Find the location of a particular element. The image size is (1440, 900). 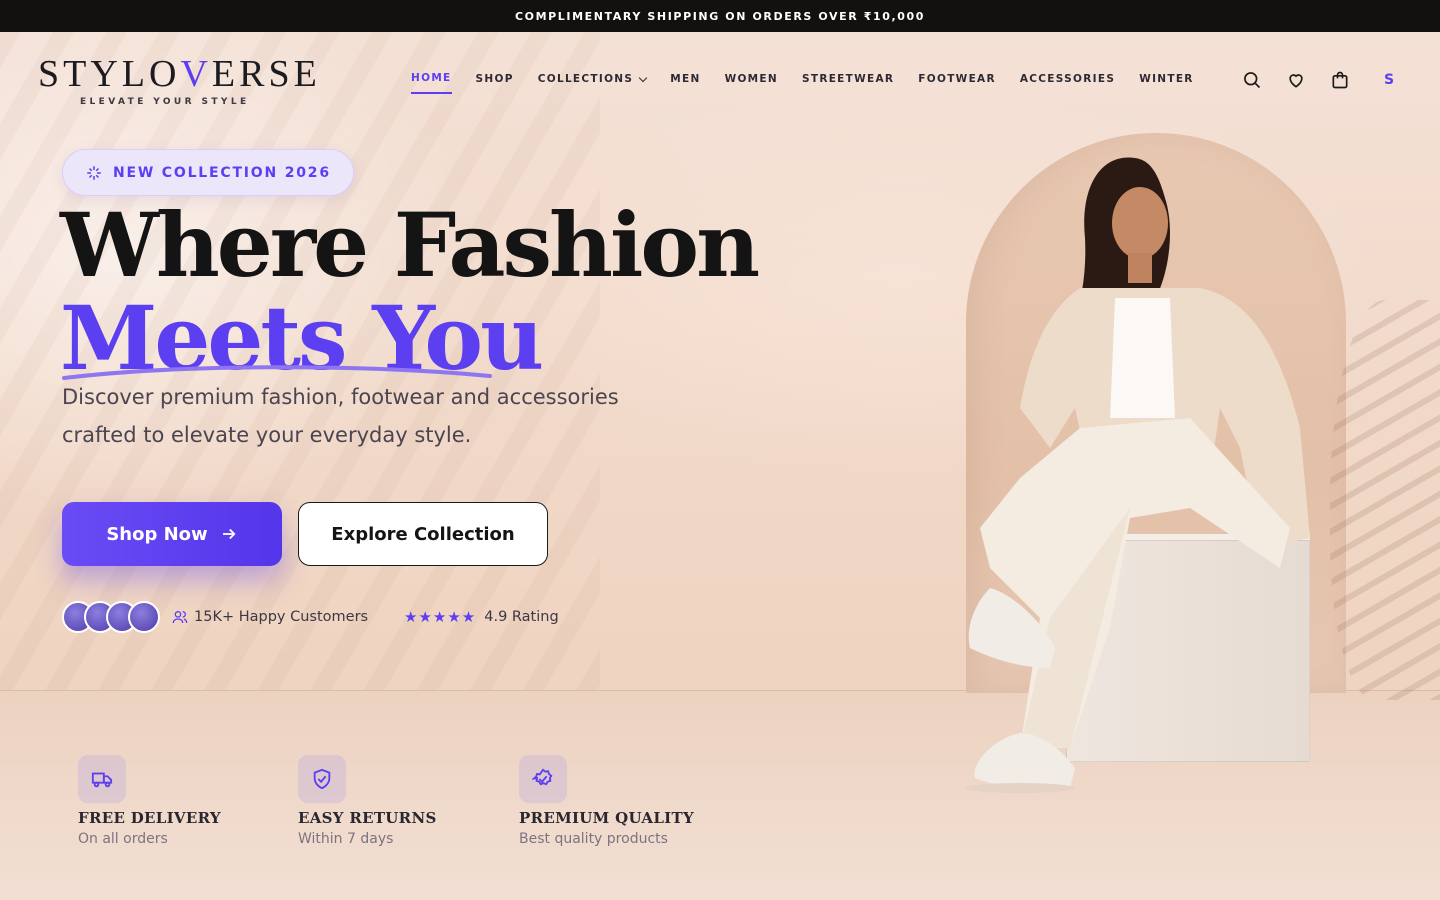

shop-now-label: Shop Now is located at coordinates (157, 534).